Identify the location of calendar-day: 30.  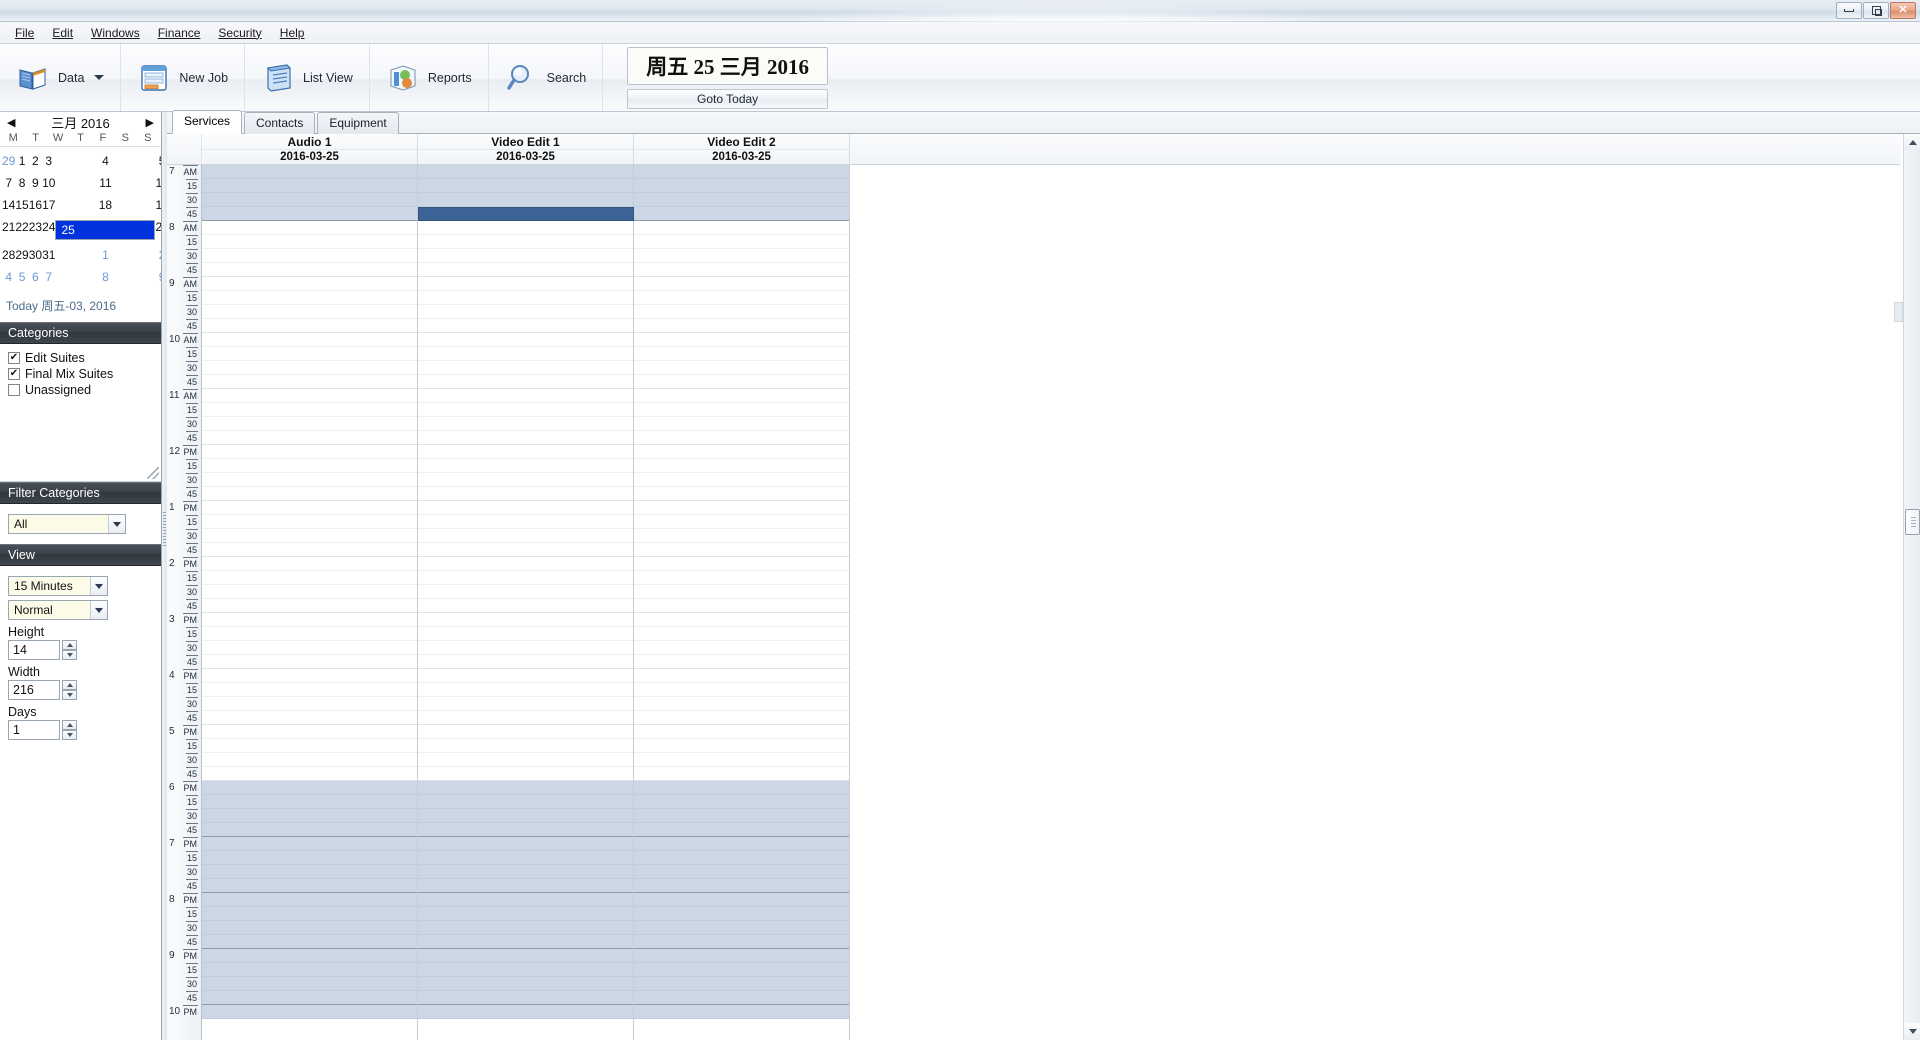
(35, 255).